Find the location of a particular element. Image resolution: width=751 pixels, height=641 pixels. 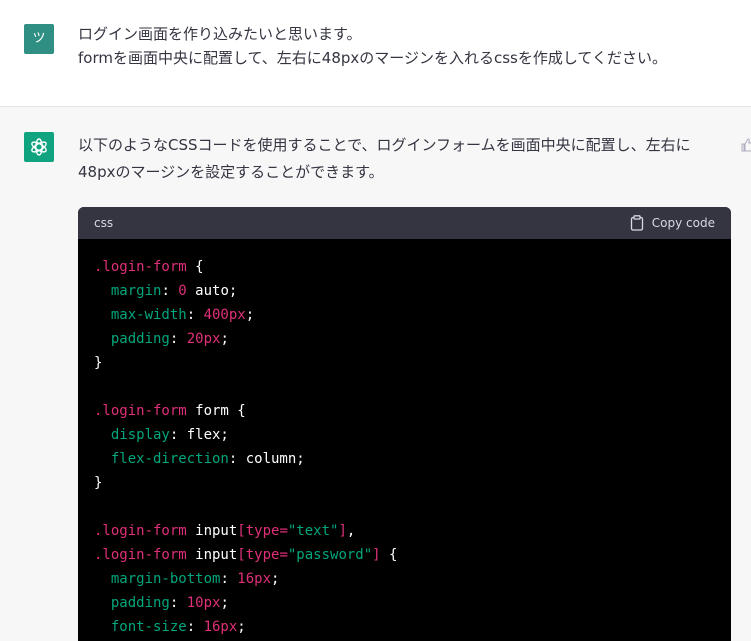

assistant-message-line: 48pxのマージンを設定することができます。 is located at coordinates (231, 172).